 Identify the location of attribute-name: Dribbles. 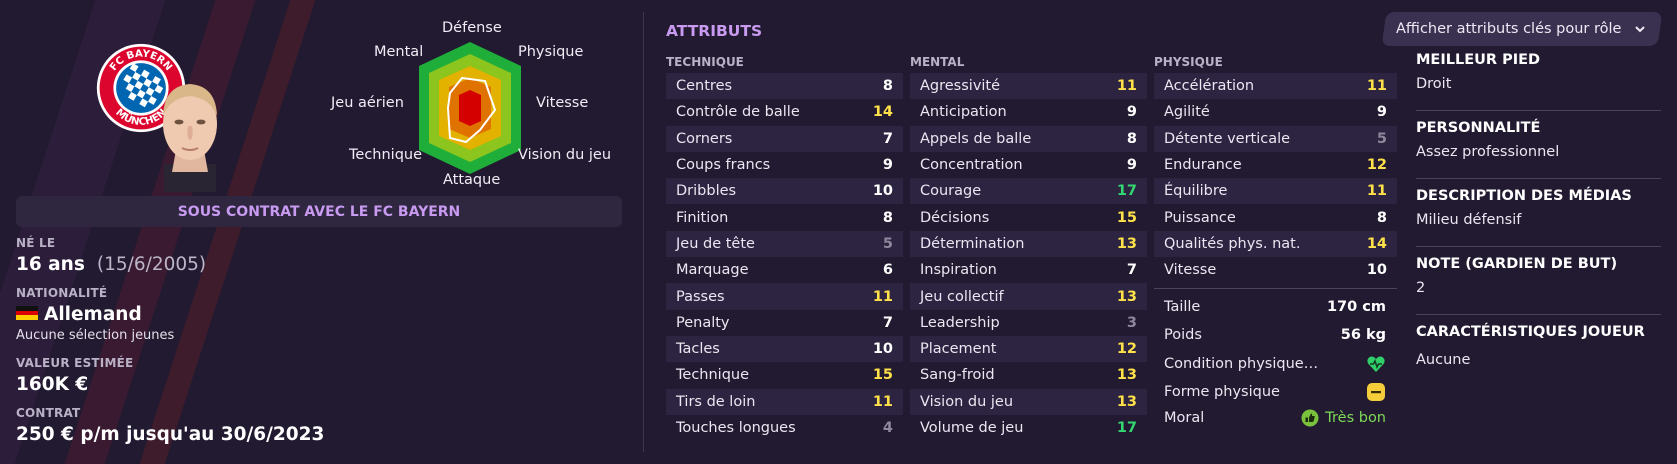
(706, 191).